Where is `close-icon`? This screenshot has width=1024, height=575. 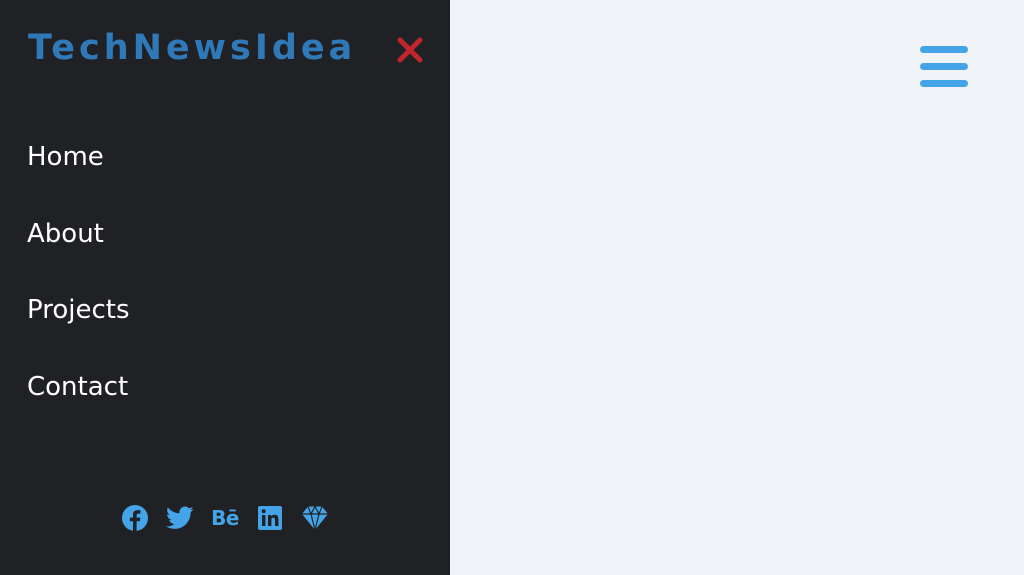
close-icon is located at coordinates (410, 50).